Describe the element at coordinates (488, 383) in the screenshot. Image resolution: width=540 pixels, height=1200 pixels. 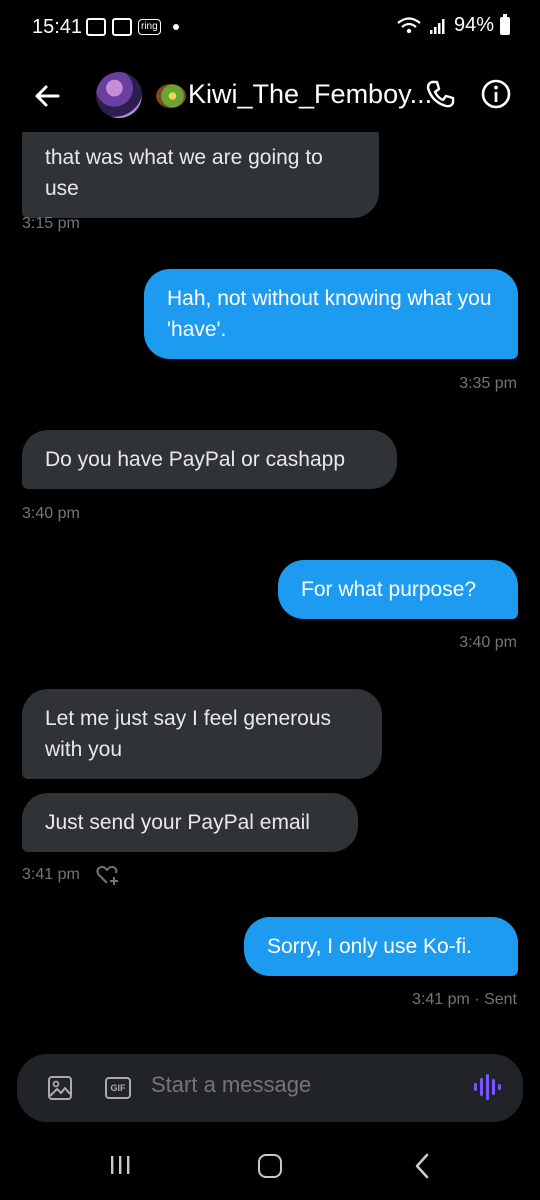
I see `message-timestamp: 3:35 pm` at that location.